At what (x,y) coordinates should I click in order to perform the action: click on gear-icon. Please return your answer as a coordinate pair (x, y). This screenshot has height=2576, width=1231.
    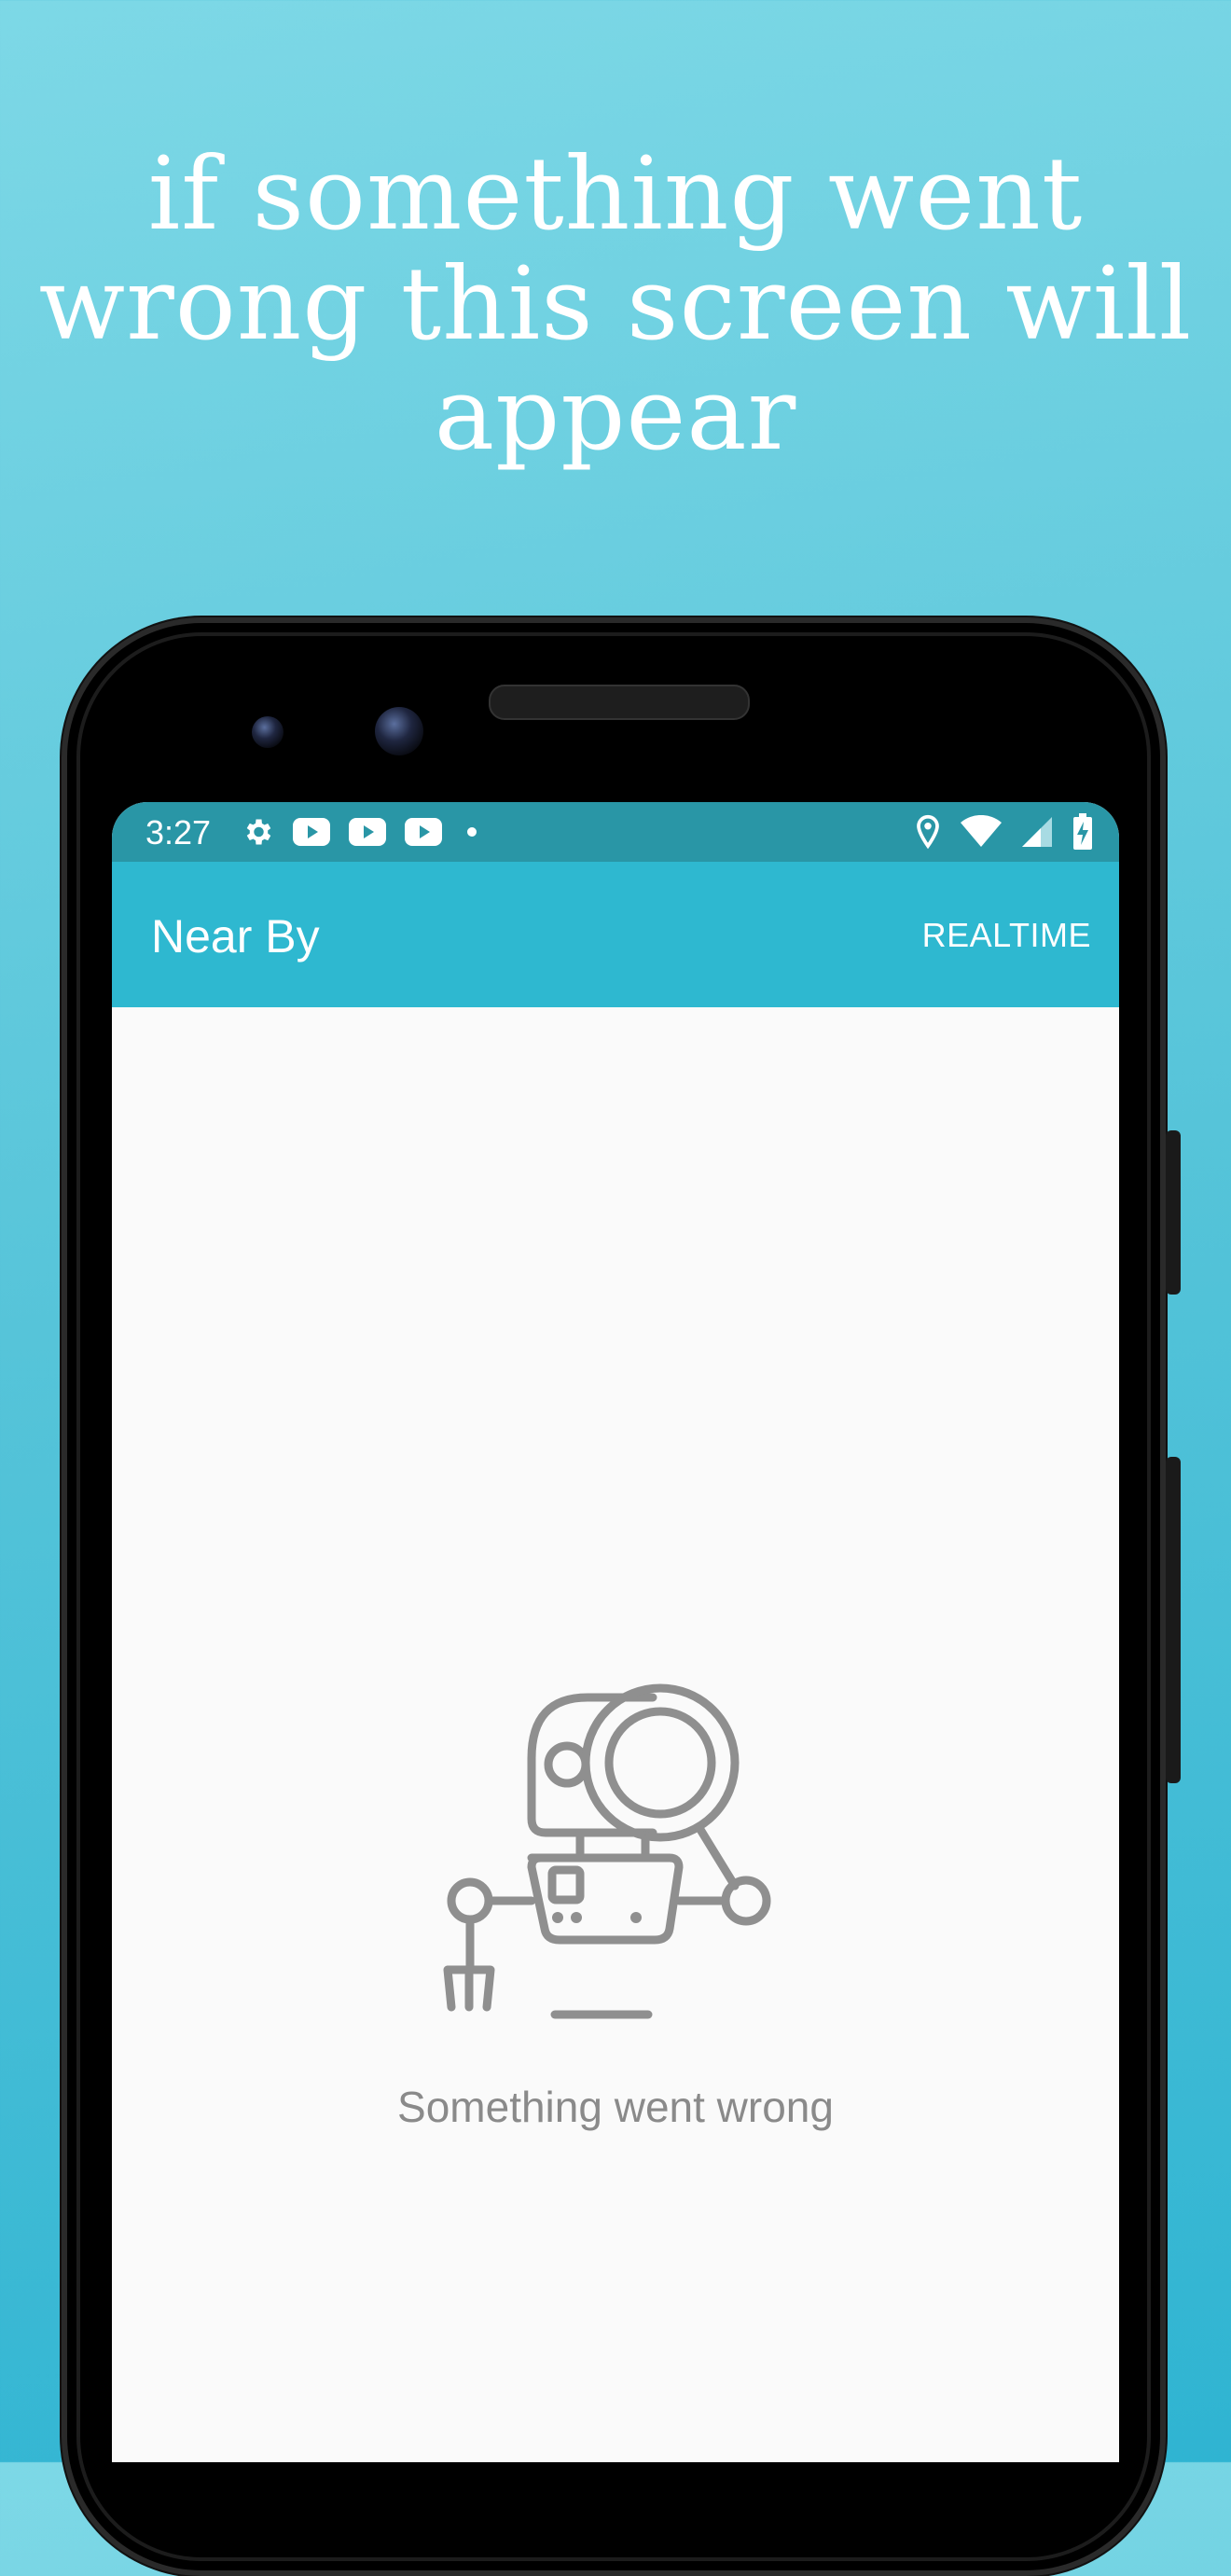
    Looking at the image, I should click on (258, 832).